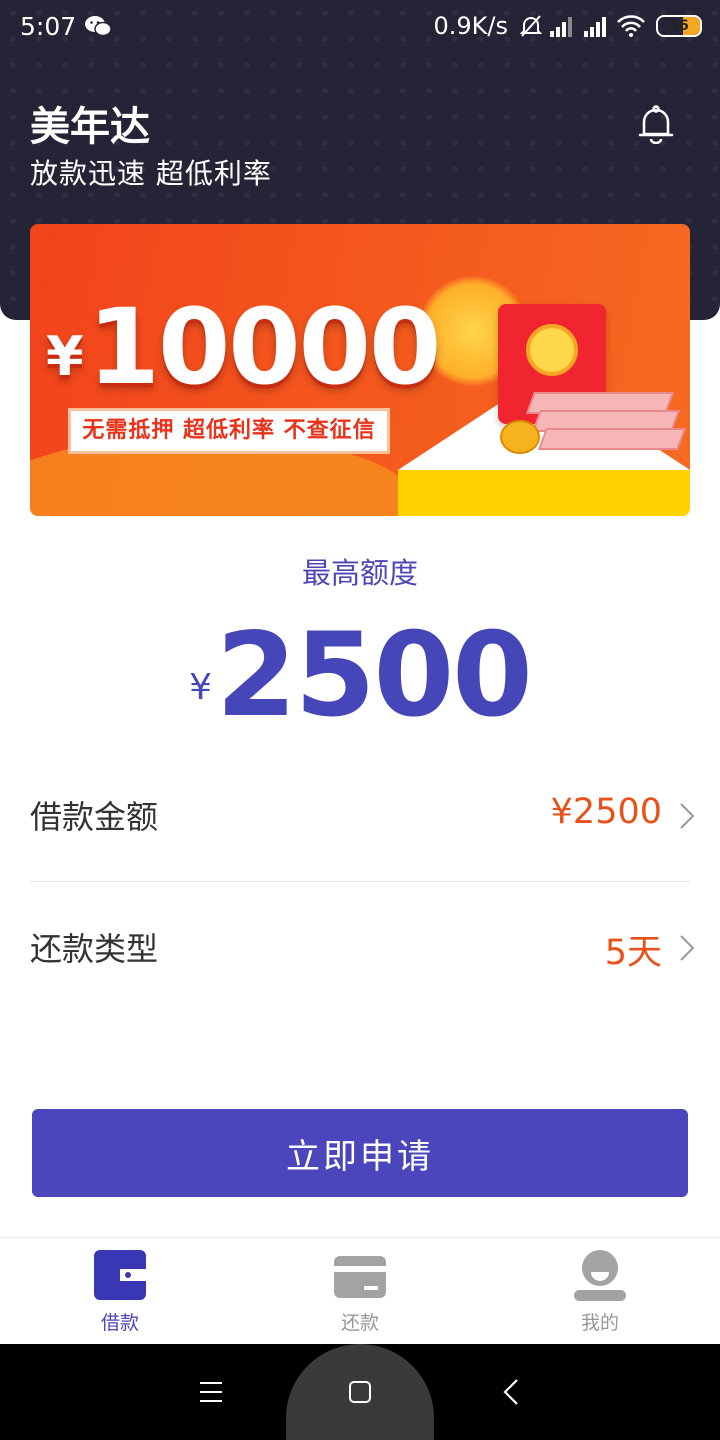 The width and height of the screenshot is (720, 1440). I want to click on battery-level: 46, so click(679, 26).